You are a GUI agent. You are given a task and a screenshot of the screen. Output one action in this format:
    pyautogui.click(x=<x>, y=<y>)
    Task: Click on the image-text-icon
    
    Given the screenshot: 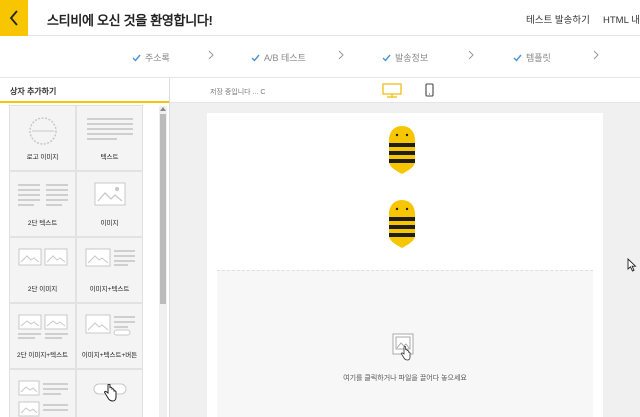 What is the action you would take?
    pyautogui.click(x=110, y=257)
    